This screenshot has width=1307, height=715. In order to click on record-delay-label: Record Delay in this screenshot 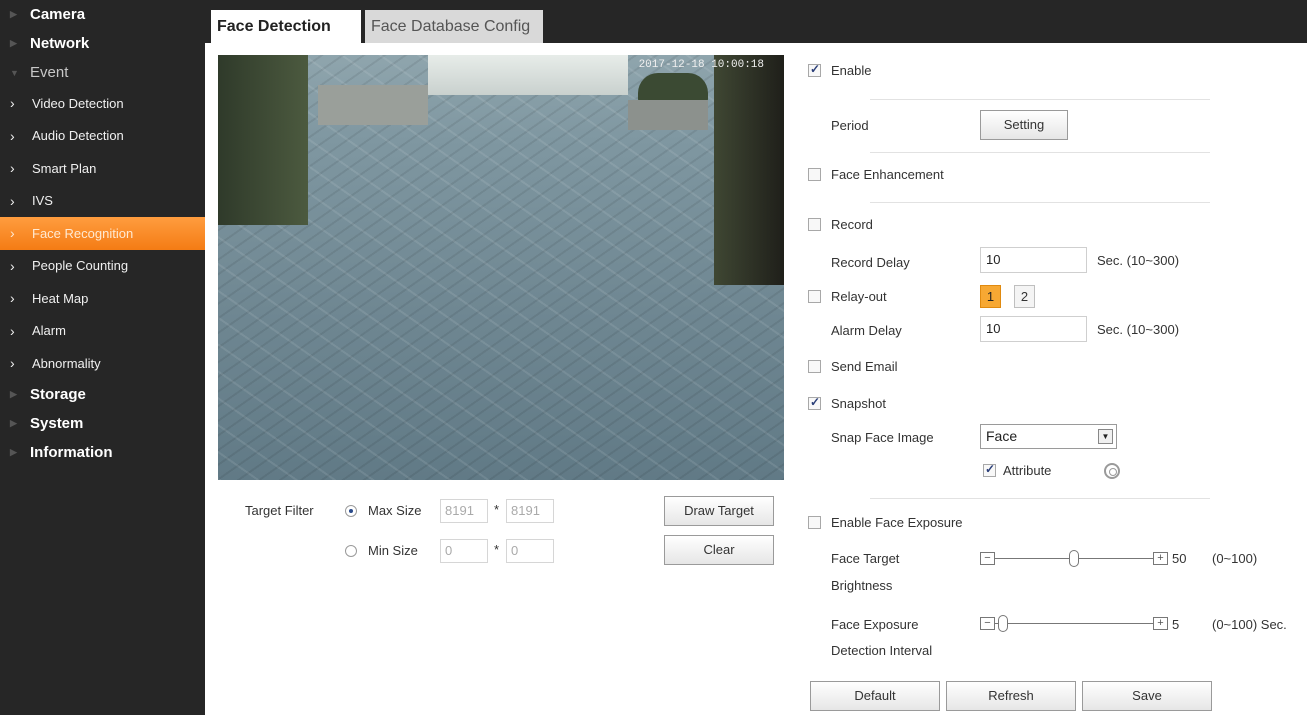, I will do `click(870, 262)`.